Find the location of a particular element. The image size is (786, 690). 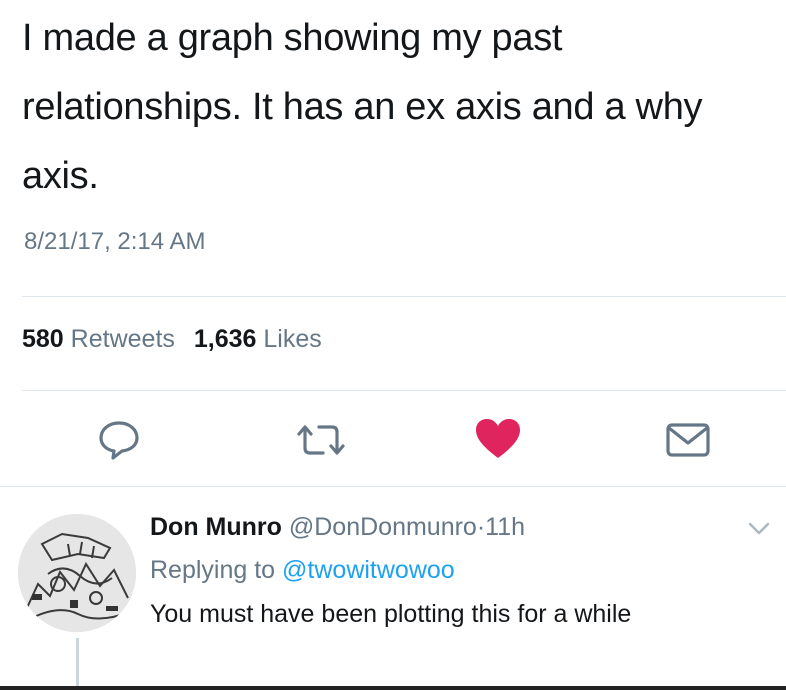

mention-link: @twowitwowoo is located at coordinates (368, 570).